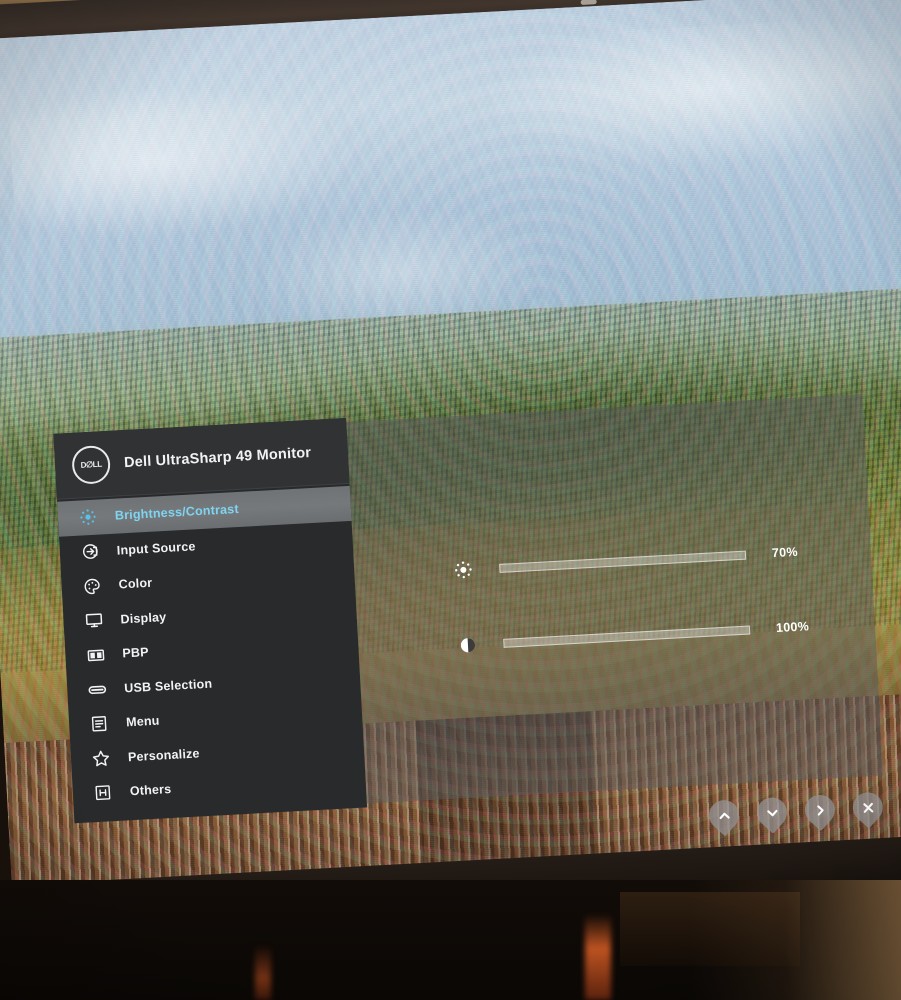 Image resolution: width=901 pixels, height=1000 pixels. I want to click on close-x-icon, so click(867, 808).